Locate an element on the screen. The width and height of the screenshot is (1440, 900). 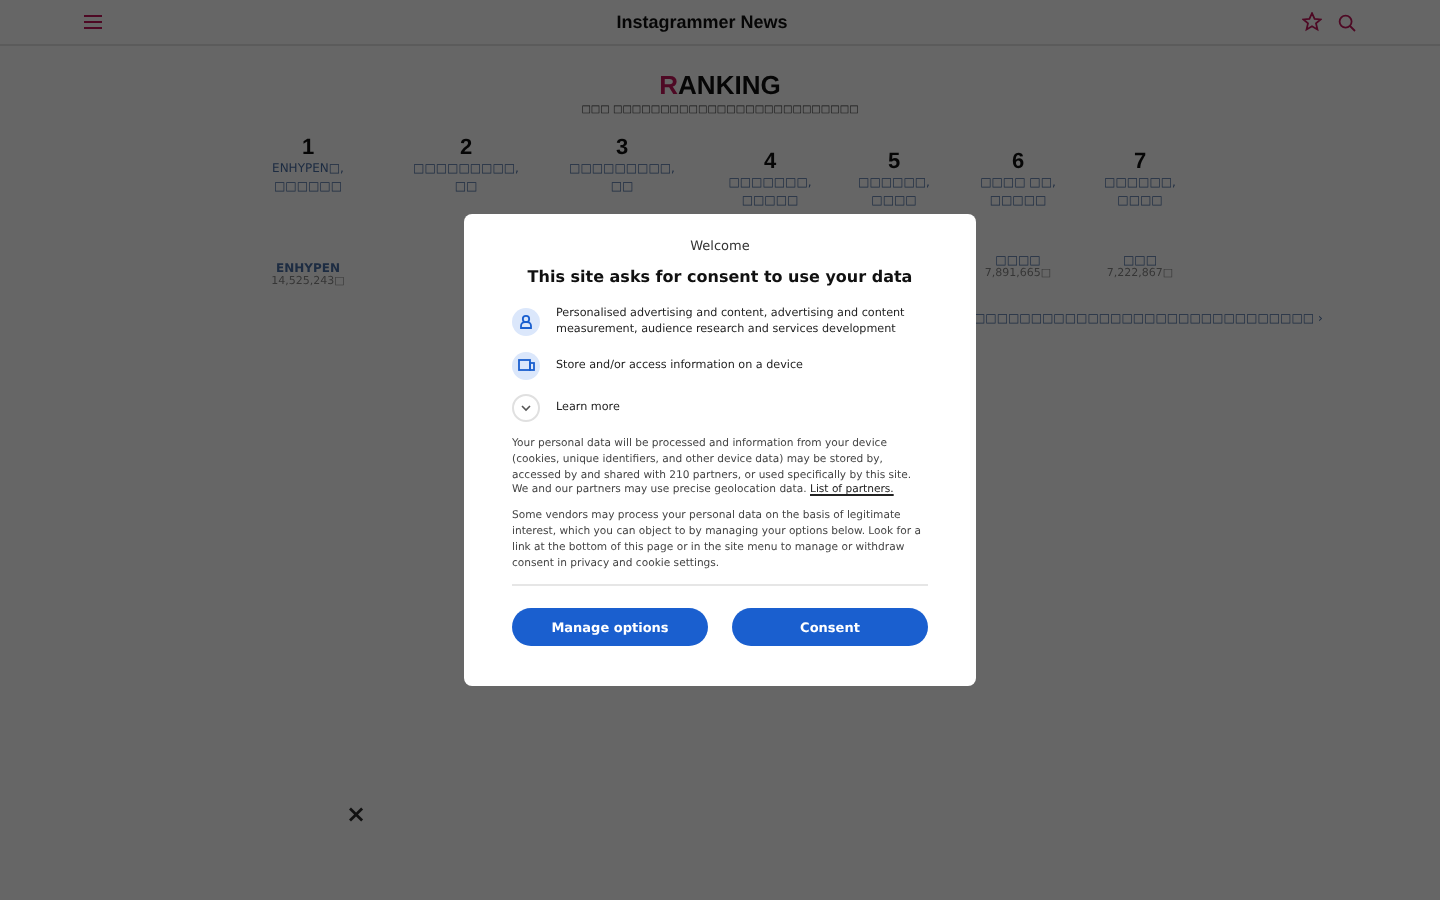
rank-number: 1 is located at coordinates (308, 148).